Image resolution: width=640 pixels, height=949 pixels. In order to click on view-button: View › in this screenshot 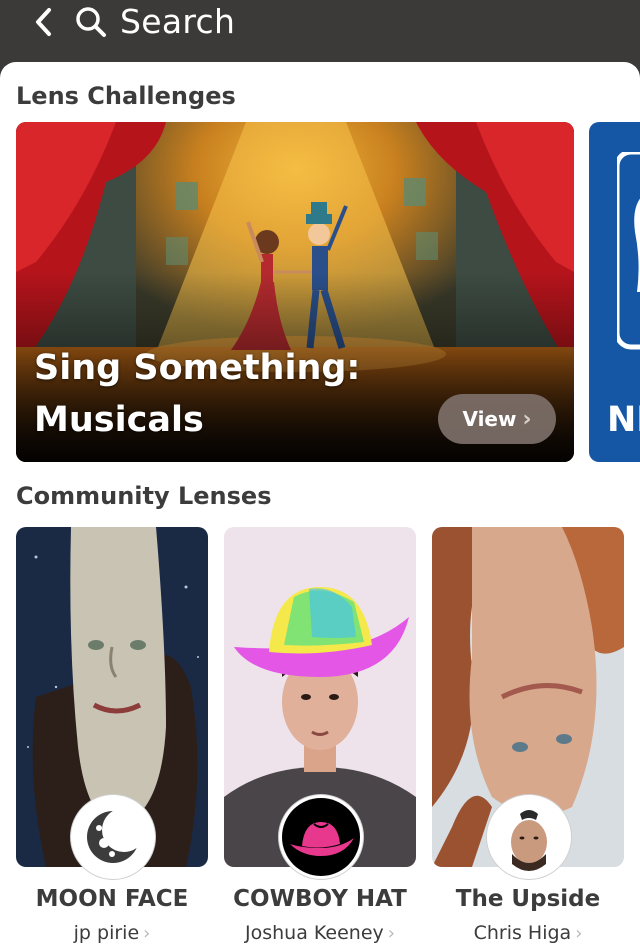, I will do `click(497, 419)`.